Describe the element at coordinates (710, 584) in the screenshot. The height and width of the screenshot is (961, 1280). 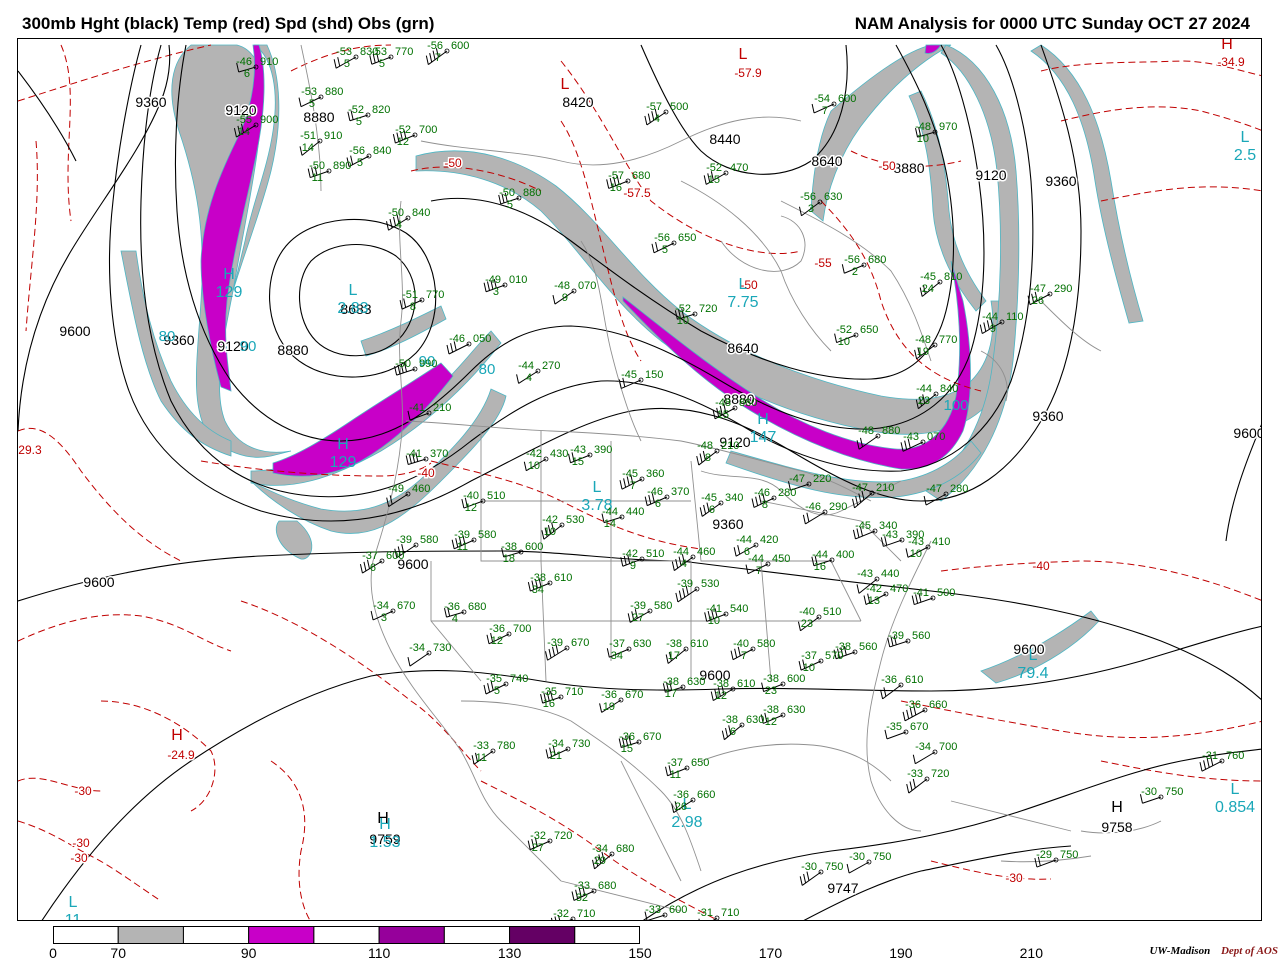
I see `obs-height: 530` at that location.